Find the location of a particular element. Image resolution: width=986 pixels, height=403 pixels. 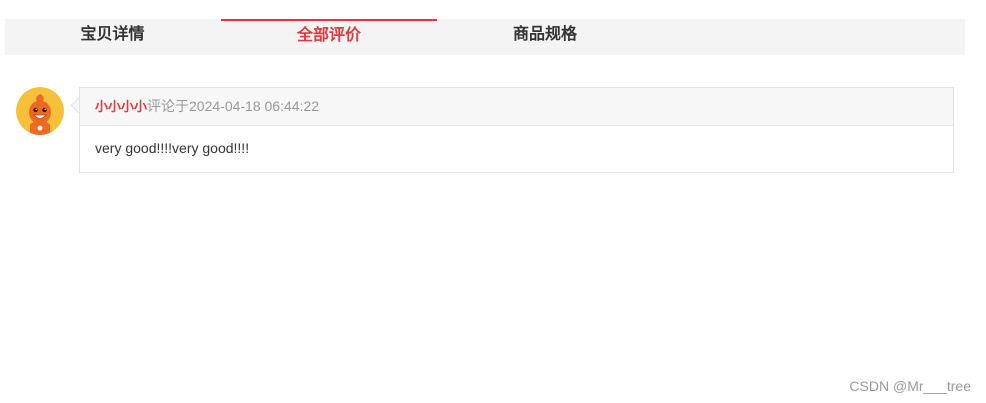

comment-meta: 评论于2024-04-18 06:44:22 is located at coordinates (233, 106).